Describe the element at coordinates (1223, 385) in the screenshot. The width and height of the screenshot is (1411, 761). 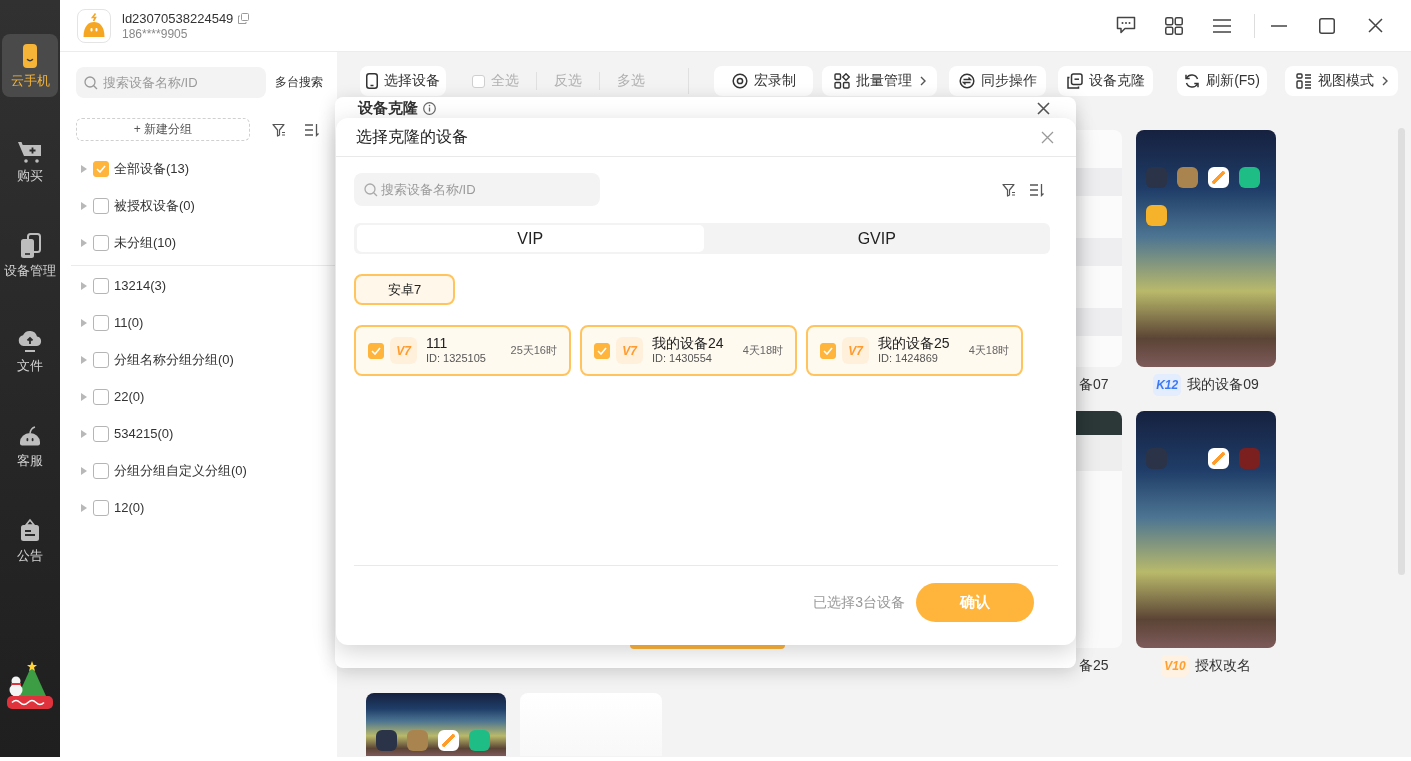
I see `device-name: 我的设备09` at that location.